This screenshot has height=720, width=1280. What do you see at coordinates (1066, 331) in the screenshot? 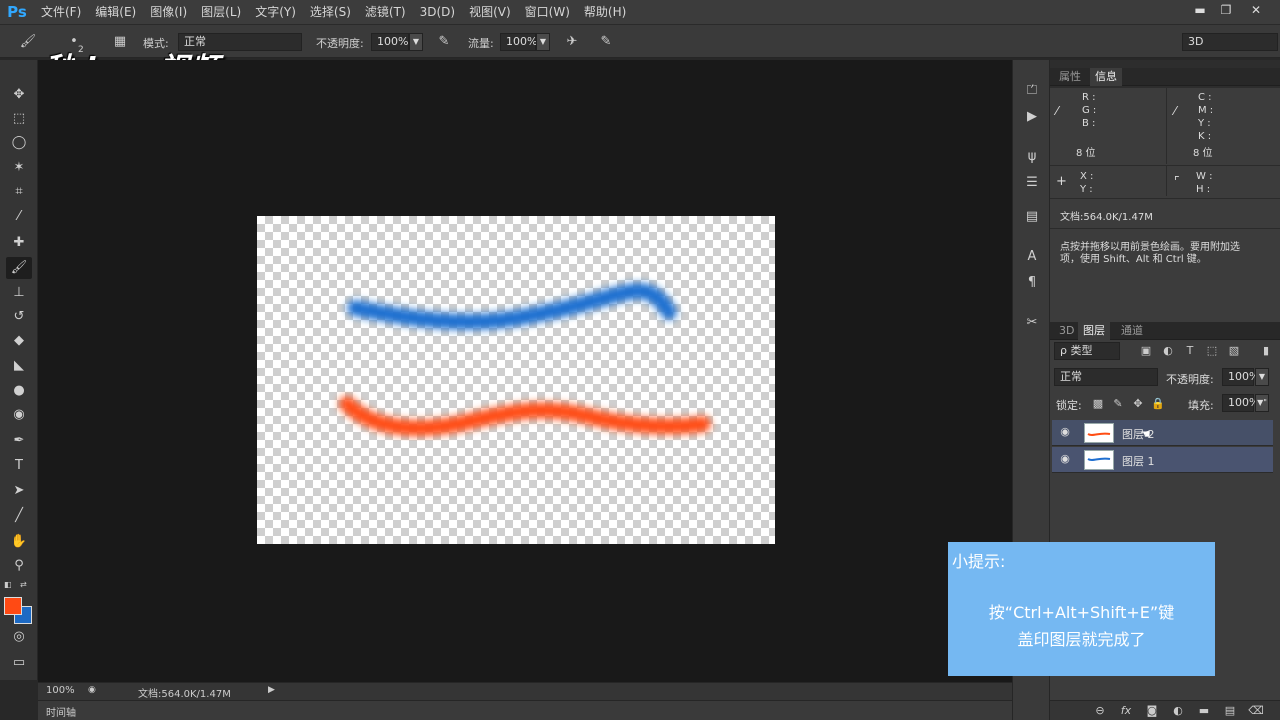
I see `tab-3d: 3D` at bounding box center [1066, 331].